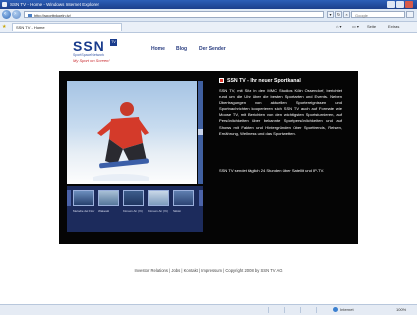 The image size is (417, 315). What do you see at coordinates (346, 14) in the screenshot?
I see `stop-button: ×` at bounding box center [346, 14].